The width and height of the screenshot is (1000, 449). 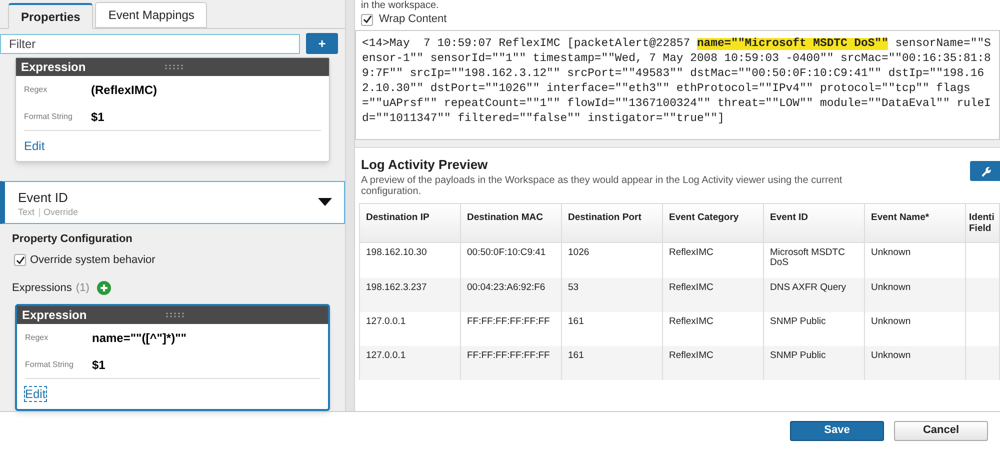 I want to click on expressions-count: (1), so click(x=83, y=288).